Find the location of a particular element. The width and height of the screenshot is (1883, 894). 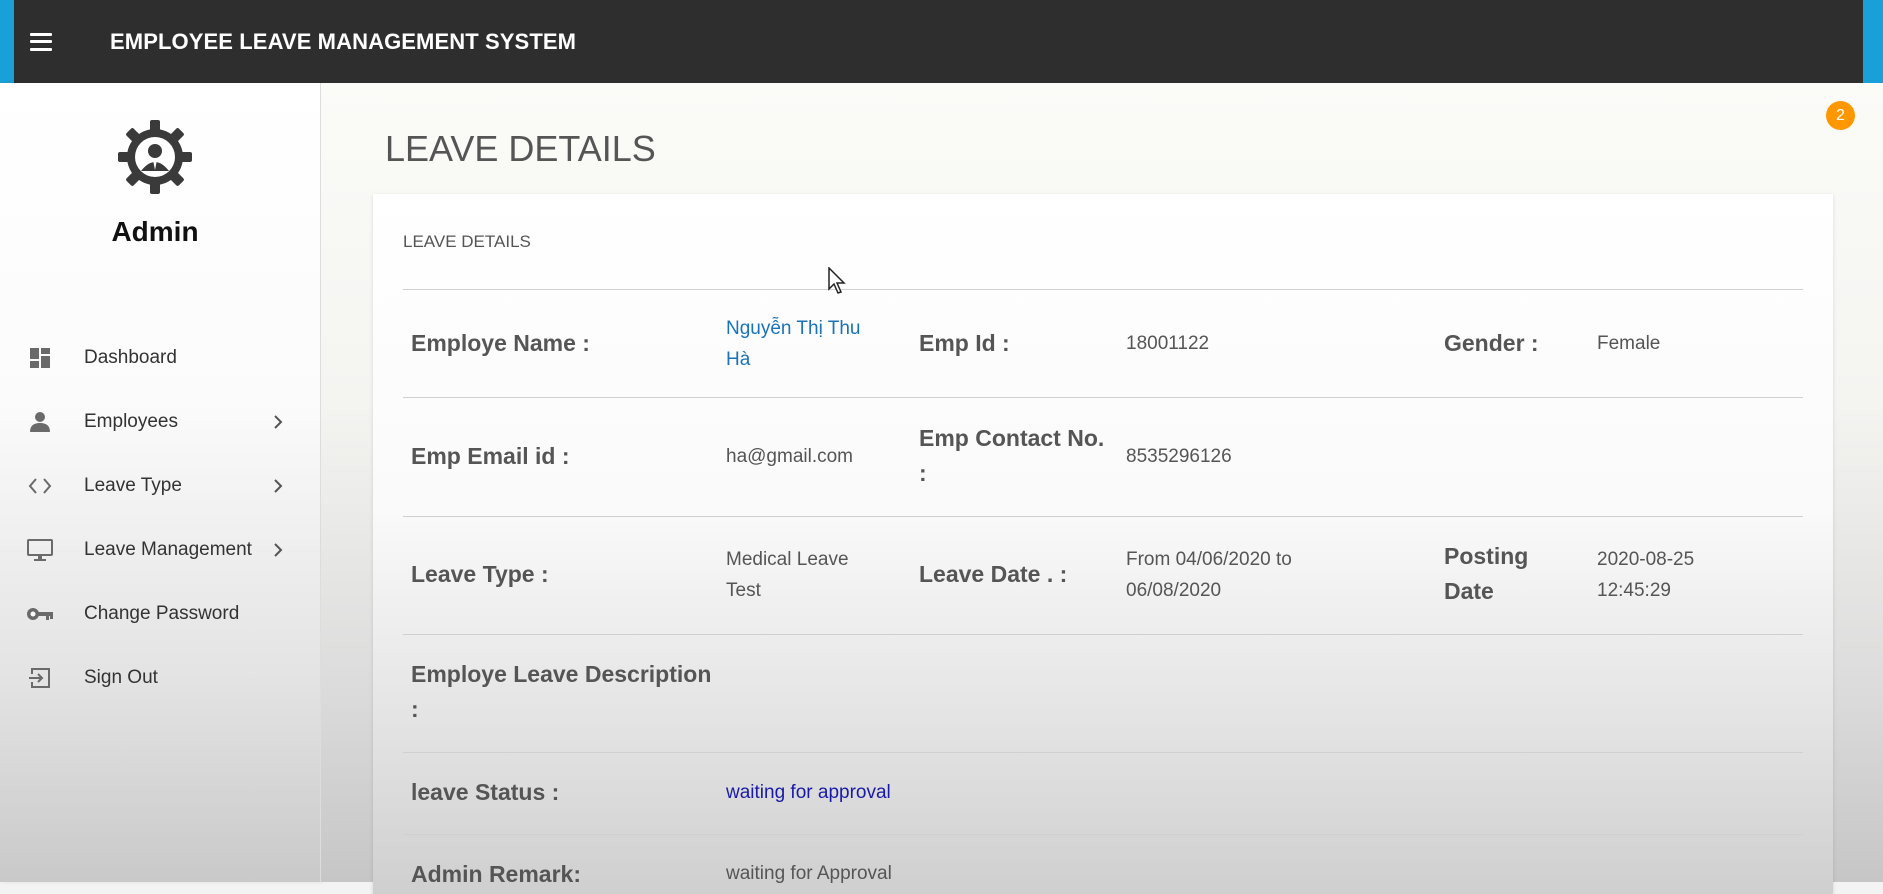

sidebar-item-sign-out: Sign Out is located at coordinates (155, 678).